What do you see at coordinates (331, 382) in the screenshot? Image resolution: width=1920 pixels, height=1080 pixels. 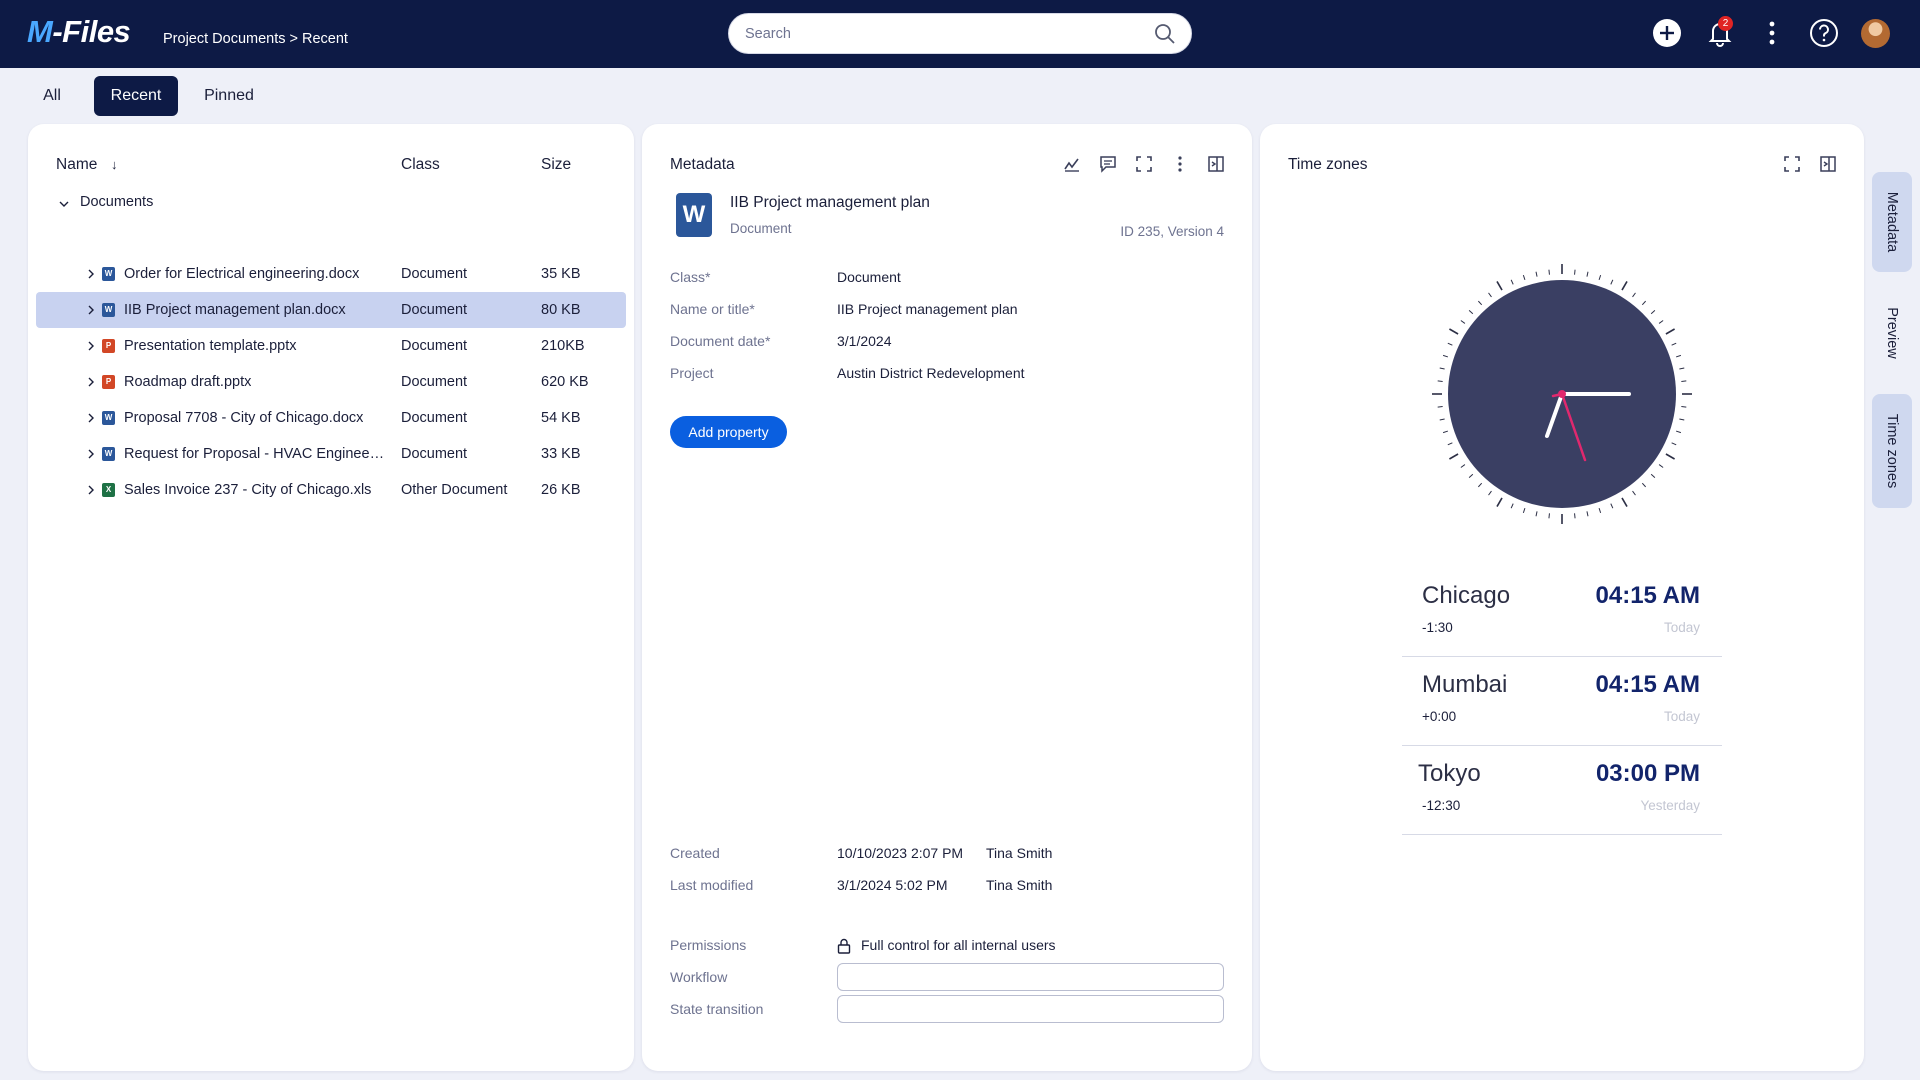 I see `table-row: P Roadmap draft.pptx Document 620 KB` at bounding box center [331, 382].